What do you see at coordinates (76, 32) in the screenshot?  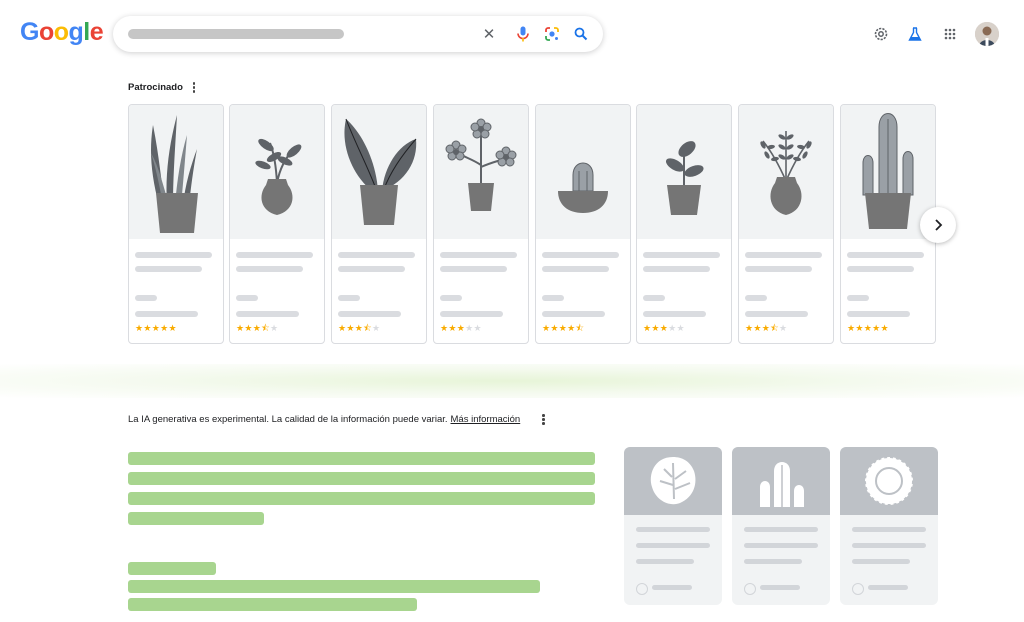 I see `logo-letter: g` at bounding box center [76, 32].